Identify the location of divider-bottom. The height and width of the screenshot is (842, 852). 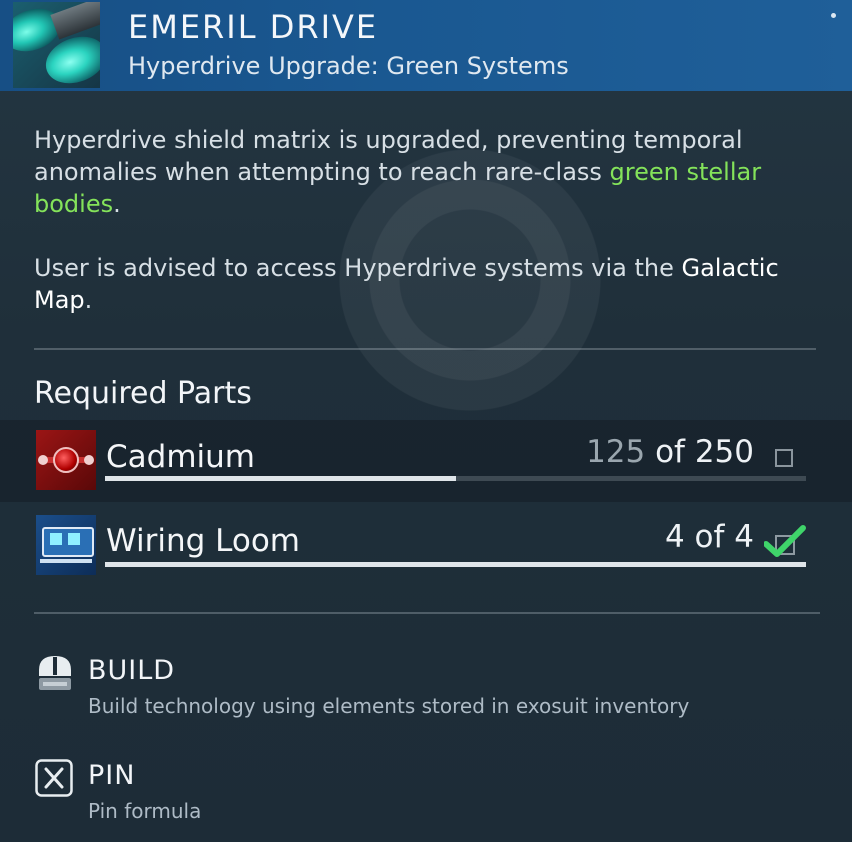
(427, 613).